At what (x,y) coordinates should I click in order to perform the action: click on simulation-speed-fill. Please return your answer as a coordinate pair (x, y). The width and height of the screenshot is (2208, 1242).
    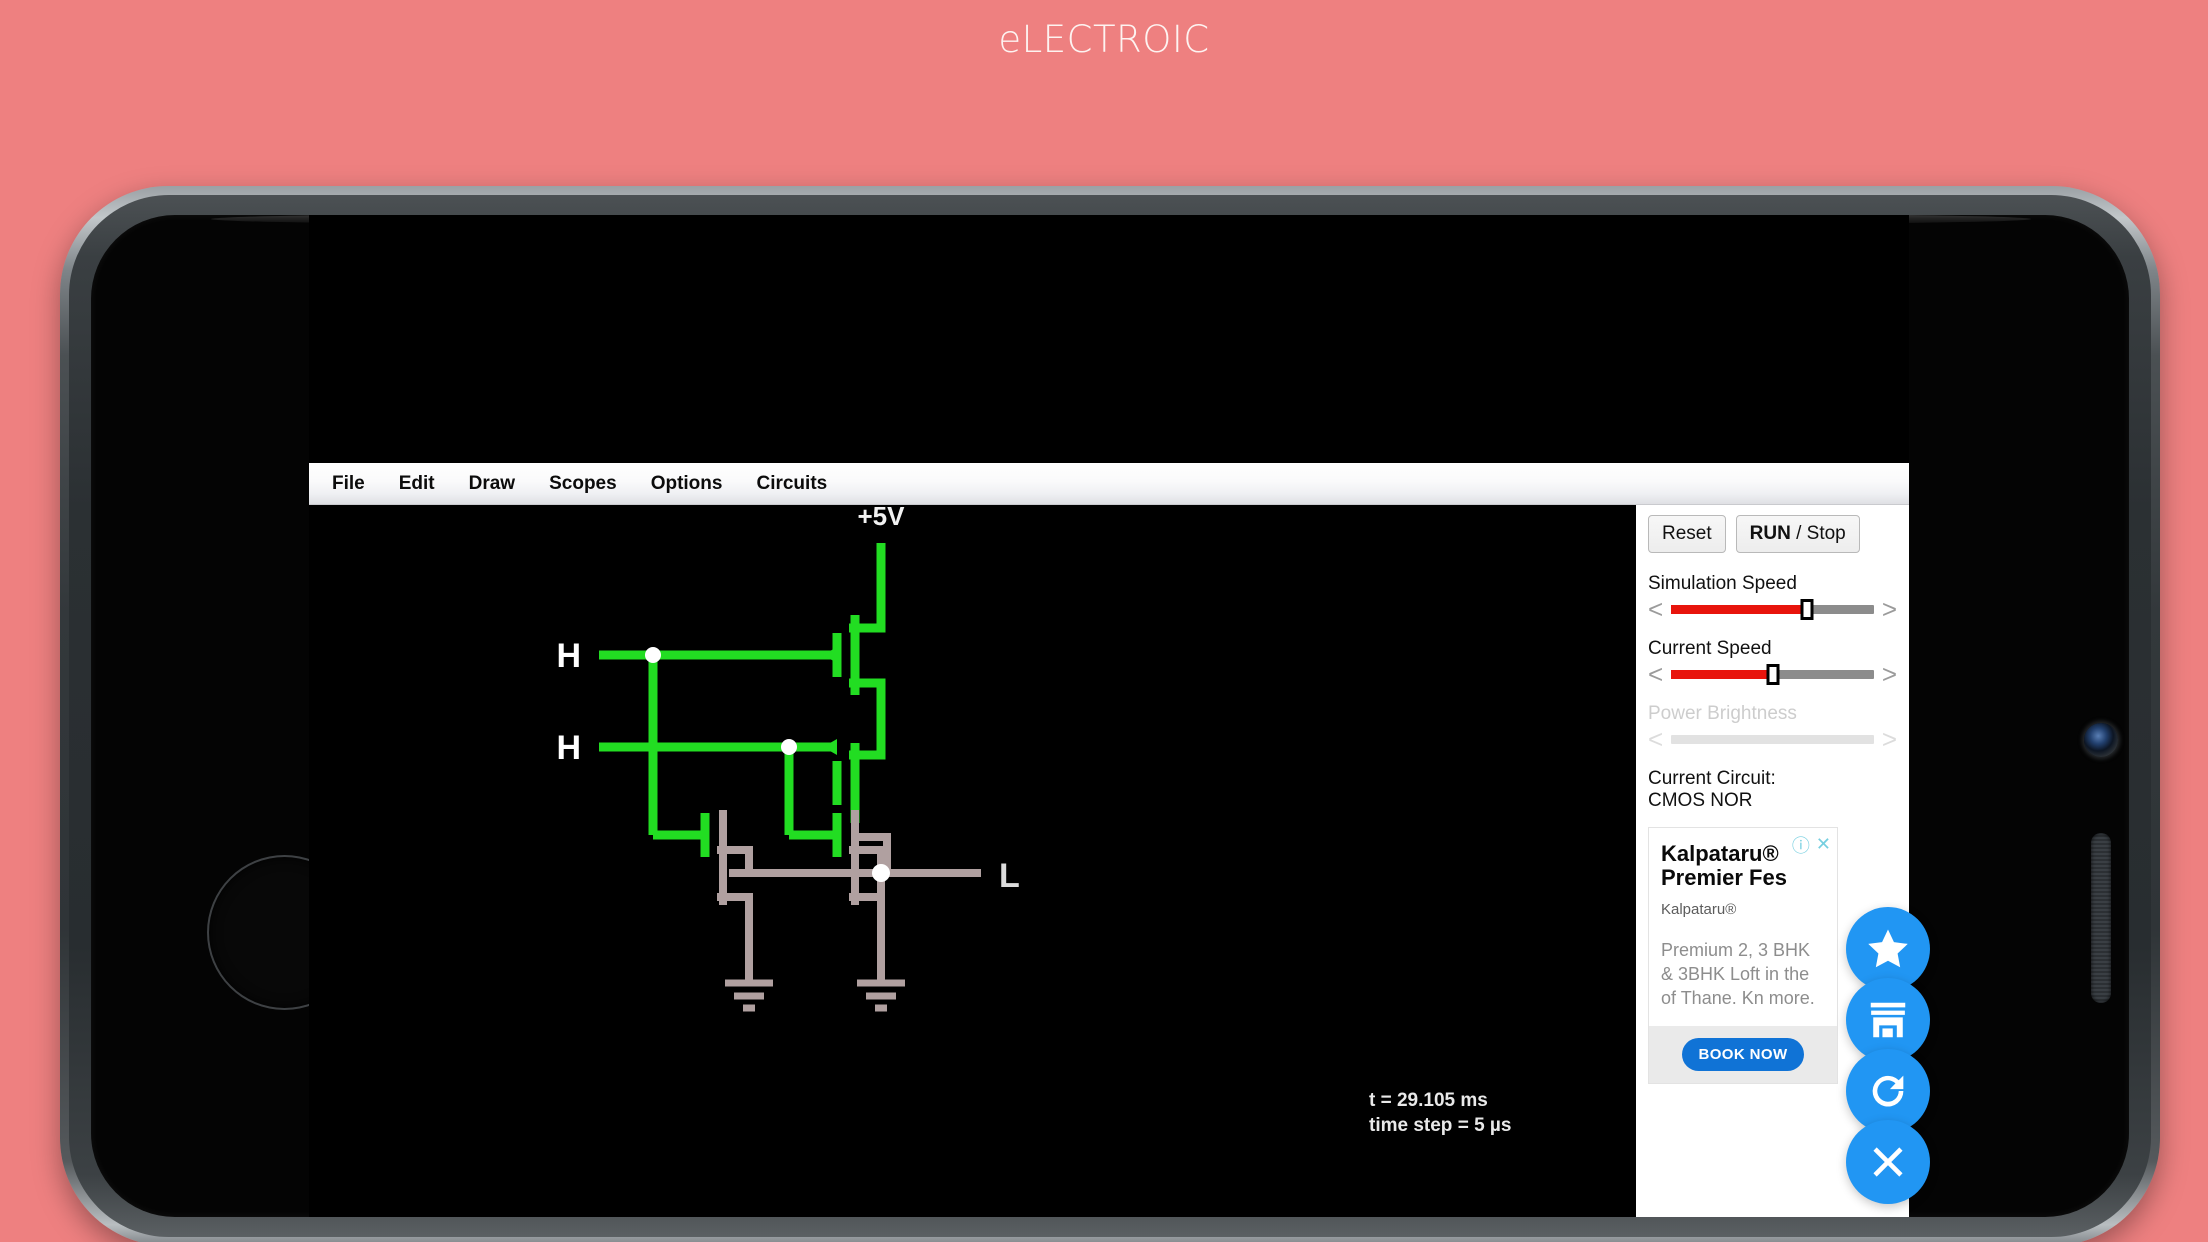
    Looking at the image, I should click on (1739, 609).